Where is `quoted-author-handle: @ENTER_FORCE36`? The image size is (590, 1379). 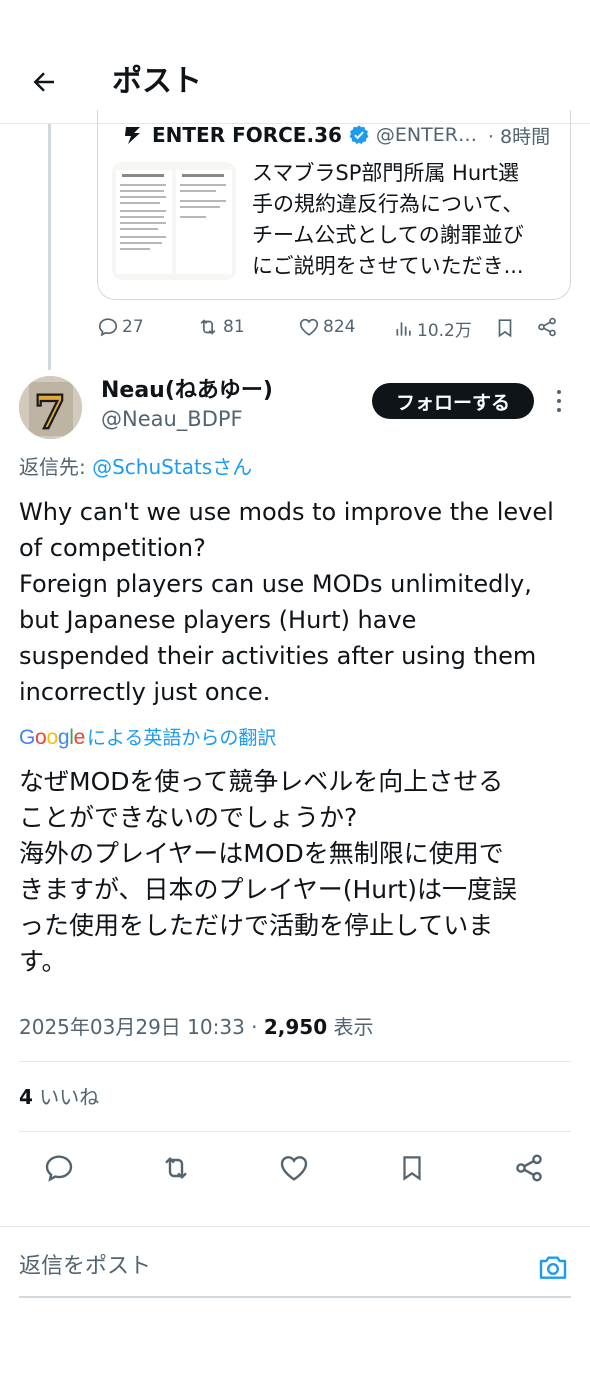
quoted-author-handle: @ENTER_FORCE36 is located at coordinates (427, 135).